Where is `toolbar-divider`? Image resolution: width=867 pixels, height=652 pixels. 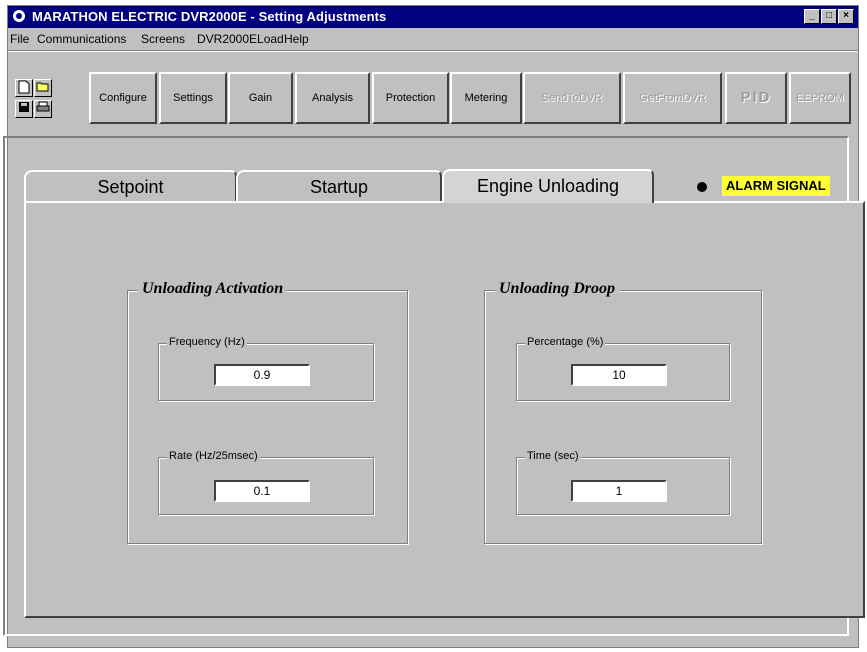 toolbar-divider is located at coordinates (433, 51).